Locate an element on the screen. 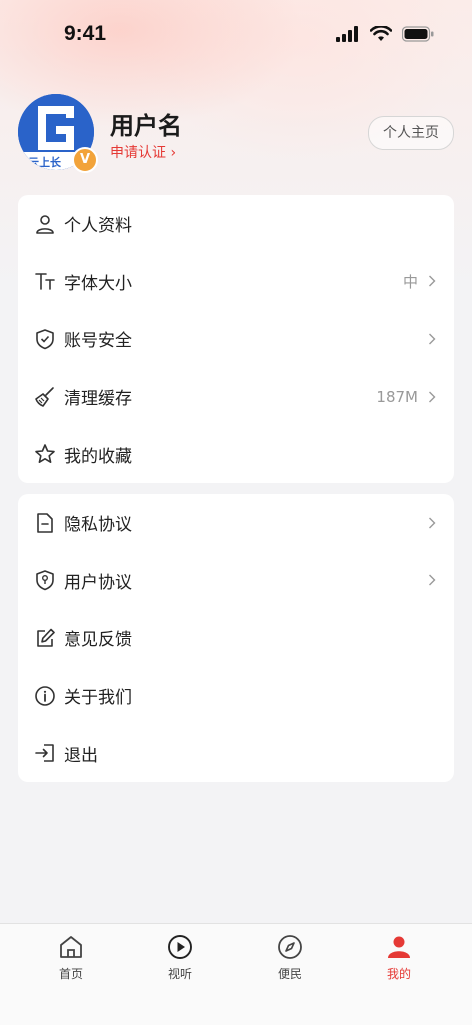  menu-item-label: 清理缓存 is located at coordinates (98, 399).